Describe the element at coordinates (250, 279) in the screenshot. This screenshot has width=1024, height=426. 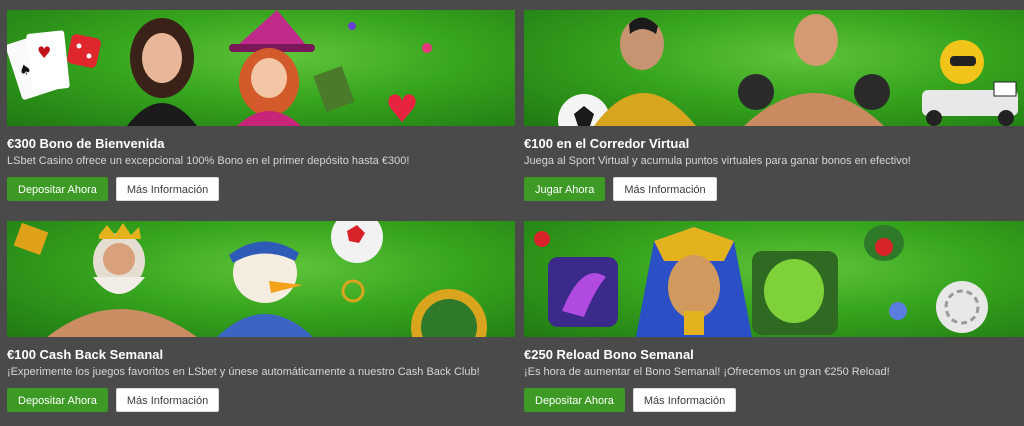
I see `zeus-chicken-banner` at that location.